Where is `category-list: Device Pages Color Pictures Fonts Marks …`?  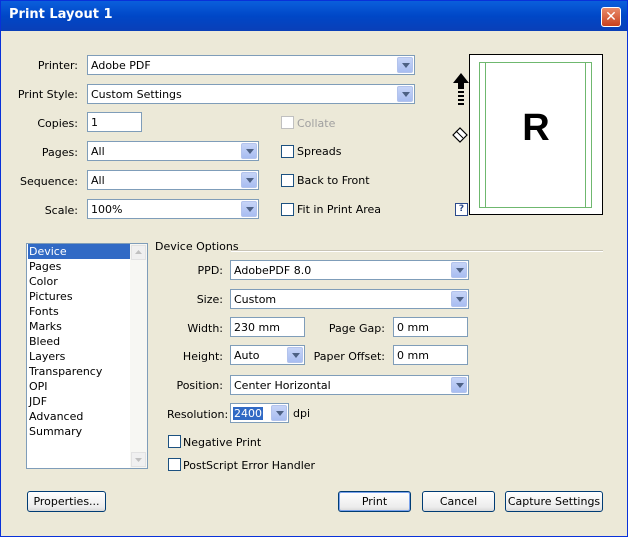
category-list: Device Pages Color Pictures Fonts Marks … is located at coordinates (87, 356).